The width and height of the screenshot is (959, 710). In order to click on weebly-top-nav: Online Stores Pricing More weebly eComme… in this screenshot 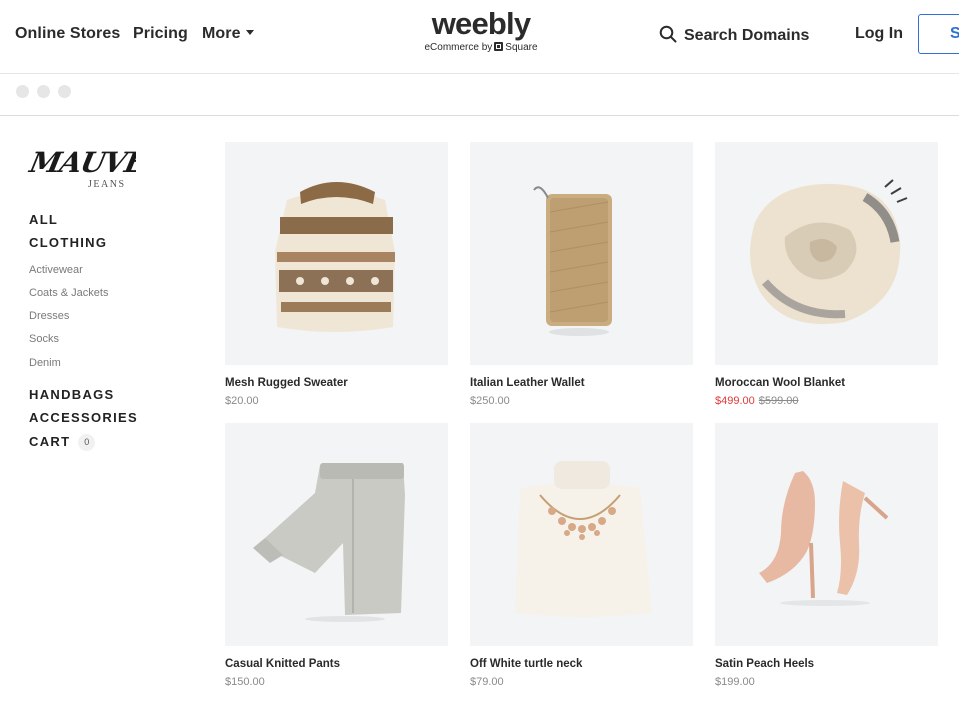, I will do `click(479, 37)`.